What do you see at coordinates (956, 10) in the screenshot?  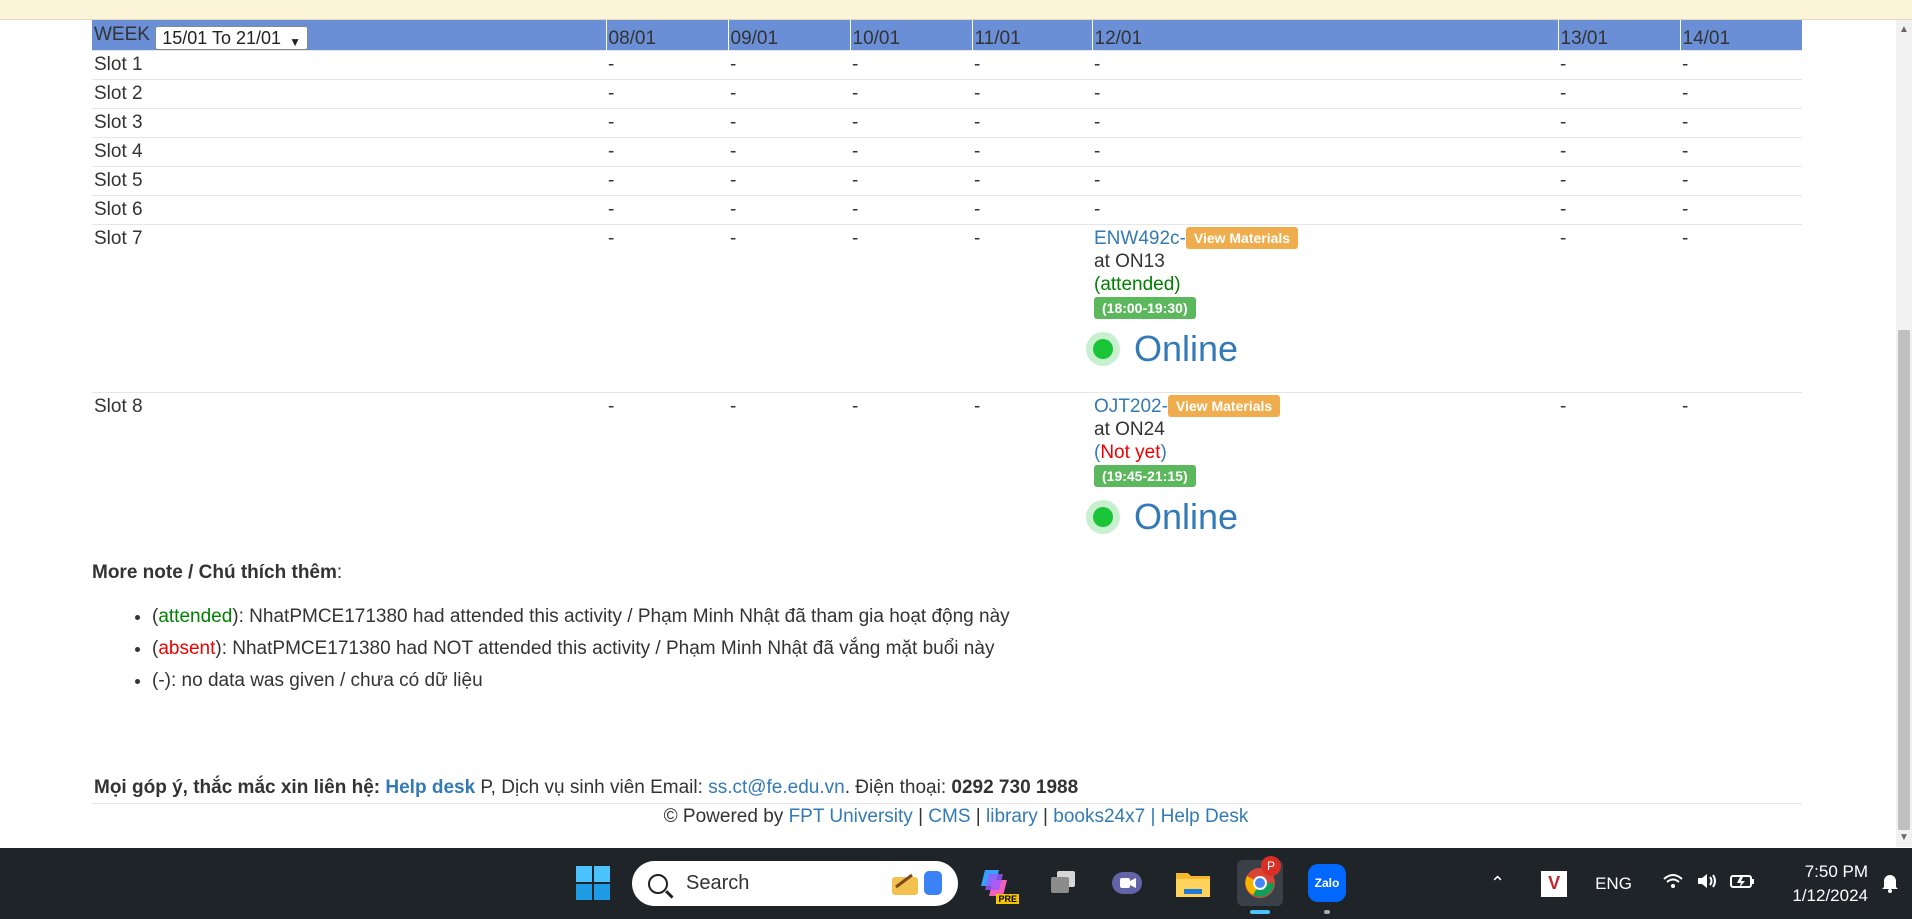 I see `browser-info-bar` at bounding box center [956, 10].